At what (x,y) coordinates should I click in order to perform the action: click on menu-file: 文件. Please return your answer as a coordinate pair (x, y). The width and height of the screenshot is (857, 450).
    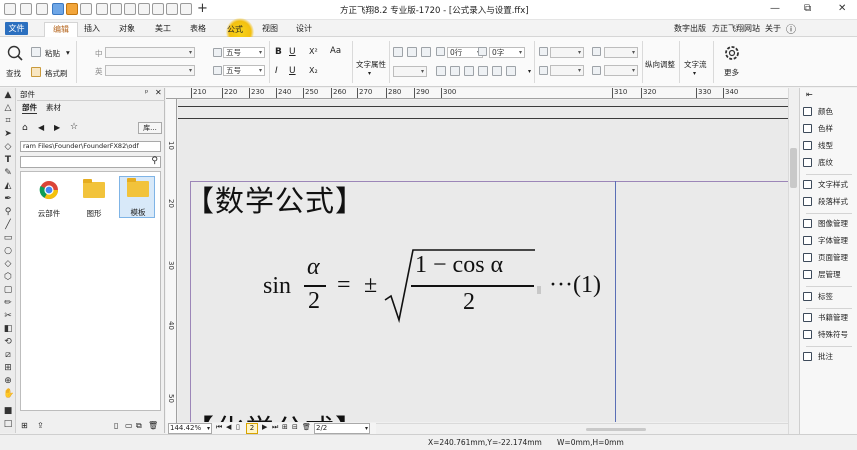
    Looking at the image, I should click on (16, 28).